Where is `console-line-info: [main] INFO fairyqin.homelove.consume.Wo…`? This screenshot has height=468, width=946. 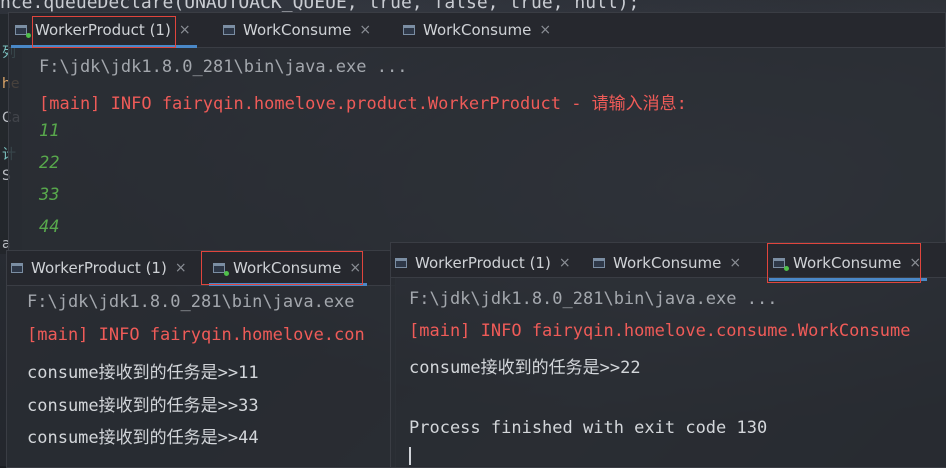
console-line-info: [main] INFO fairyqin.homelove.consume.Wo… is located at coordinates (660, 331).